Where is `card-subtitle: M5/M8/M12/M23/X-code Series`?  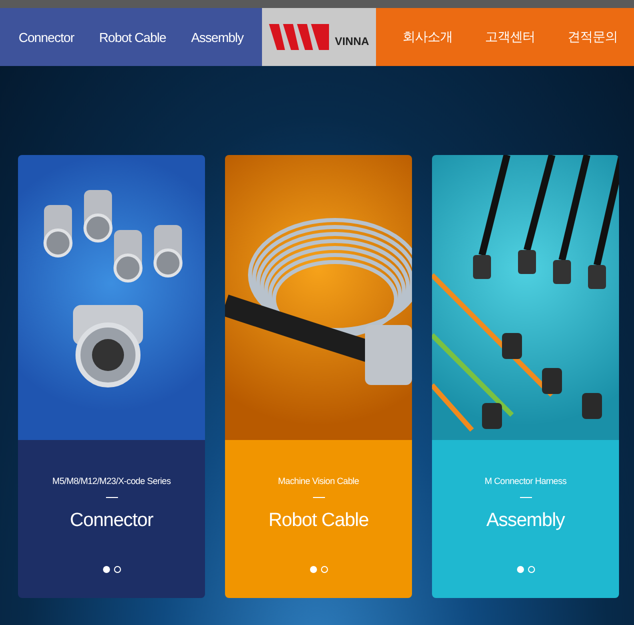
card-subtitle: M5/M8/M12/M23/X-code Series is located at coordinates (111, 481).